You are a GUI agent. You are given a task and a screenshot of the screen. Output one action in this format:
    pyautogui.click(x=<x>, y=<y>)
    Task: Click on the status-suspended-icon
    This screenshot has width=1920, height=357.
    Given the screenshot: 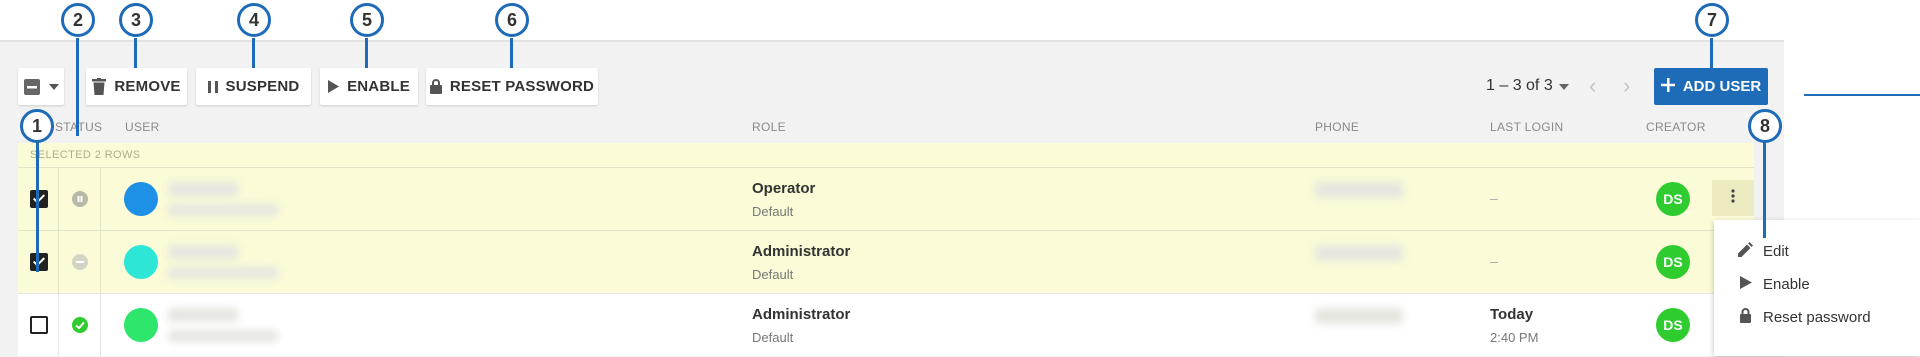 What is the action you would take?
    pyautogui.click(x=80, y=199)
    